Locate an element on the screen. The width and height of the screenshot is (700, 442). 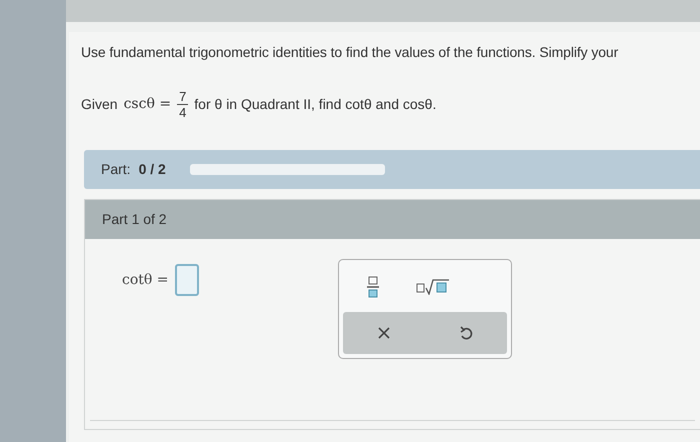
close-icon is located at coordinates (384, 333).